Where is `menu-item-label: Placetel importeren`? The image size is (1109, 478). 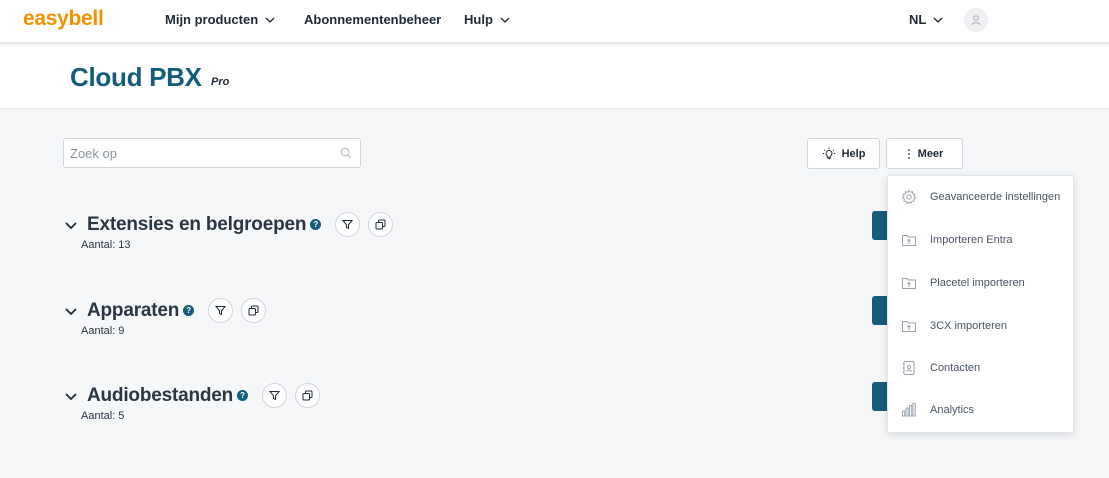 menu-item-label: Placetel importeren is located at coordinates (977, 283).